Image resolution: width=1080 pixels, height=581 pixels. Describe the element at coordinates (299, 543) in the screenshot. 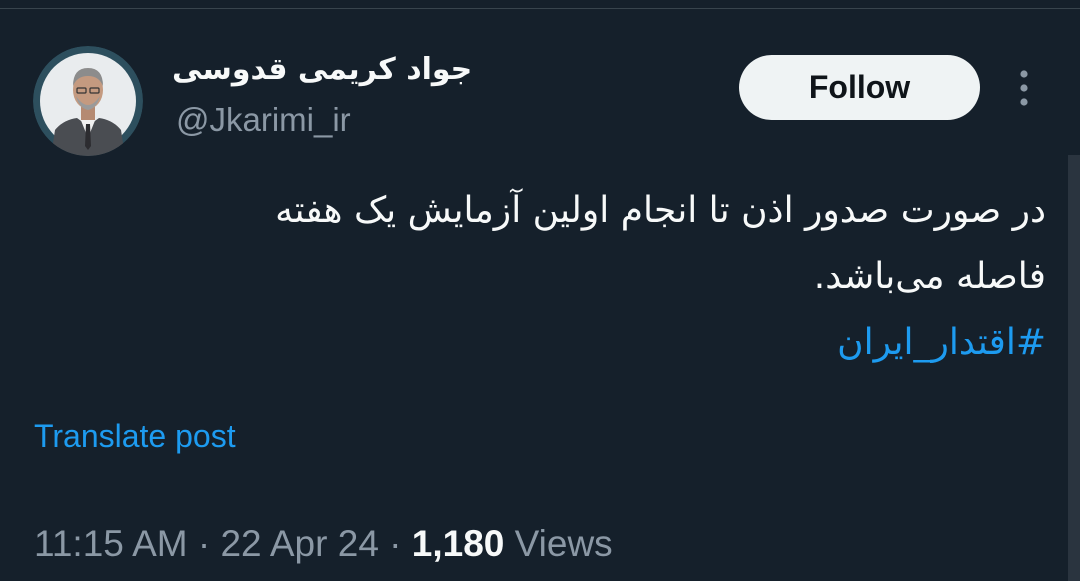

I see `tweet-date: 22 Apr 24` at that location.